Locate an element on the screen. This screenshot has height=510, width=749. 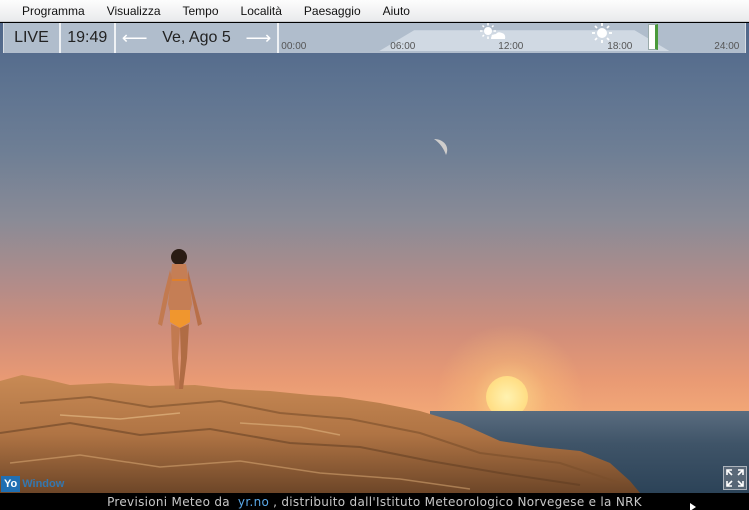
date-navigator: ⟵ Ve, Ago 5 ⟶ is located at coordinates (197, 38).